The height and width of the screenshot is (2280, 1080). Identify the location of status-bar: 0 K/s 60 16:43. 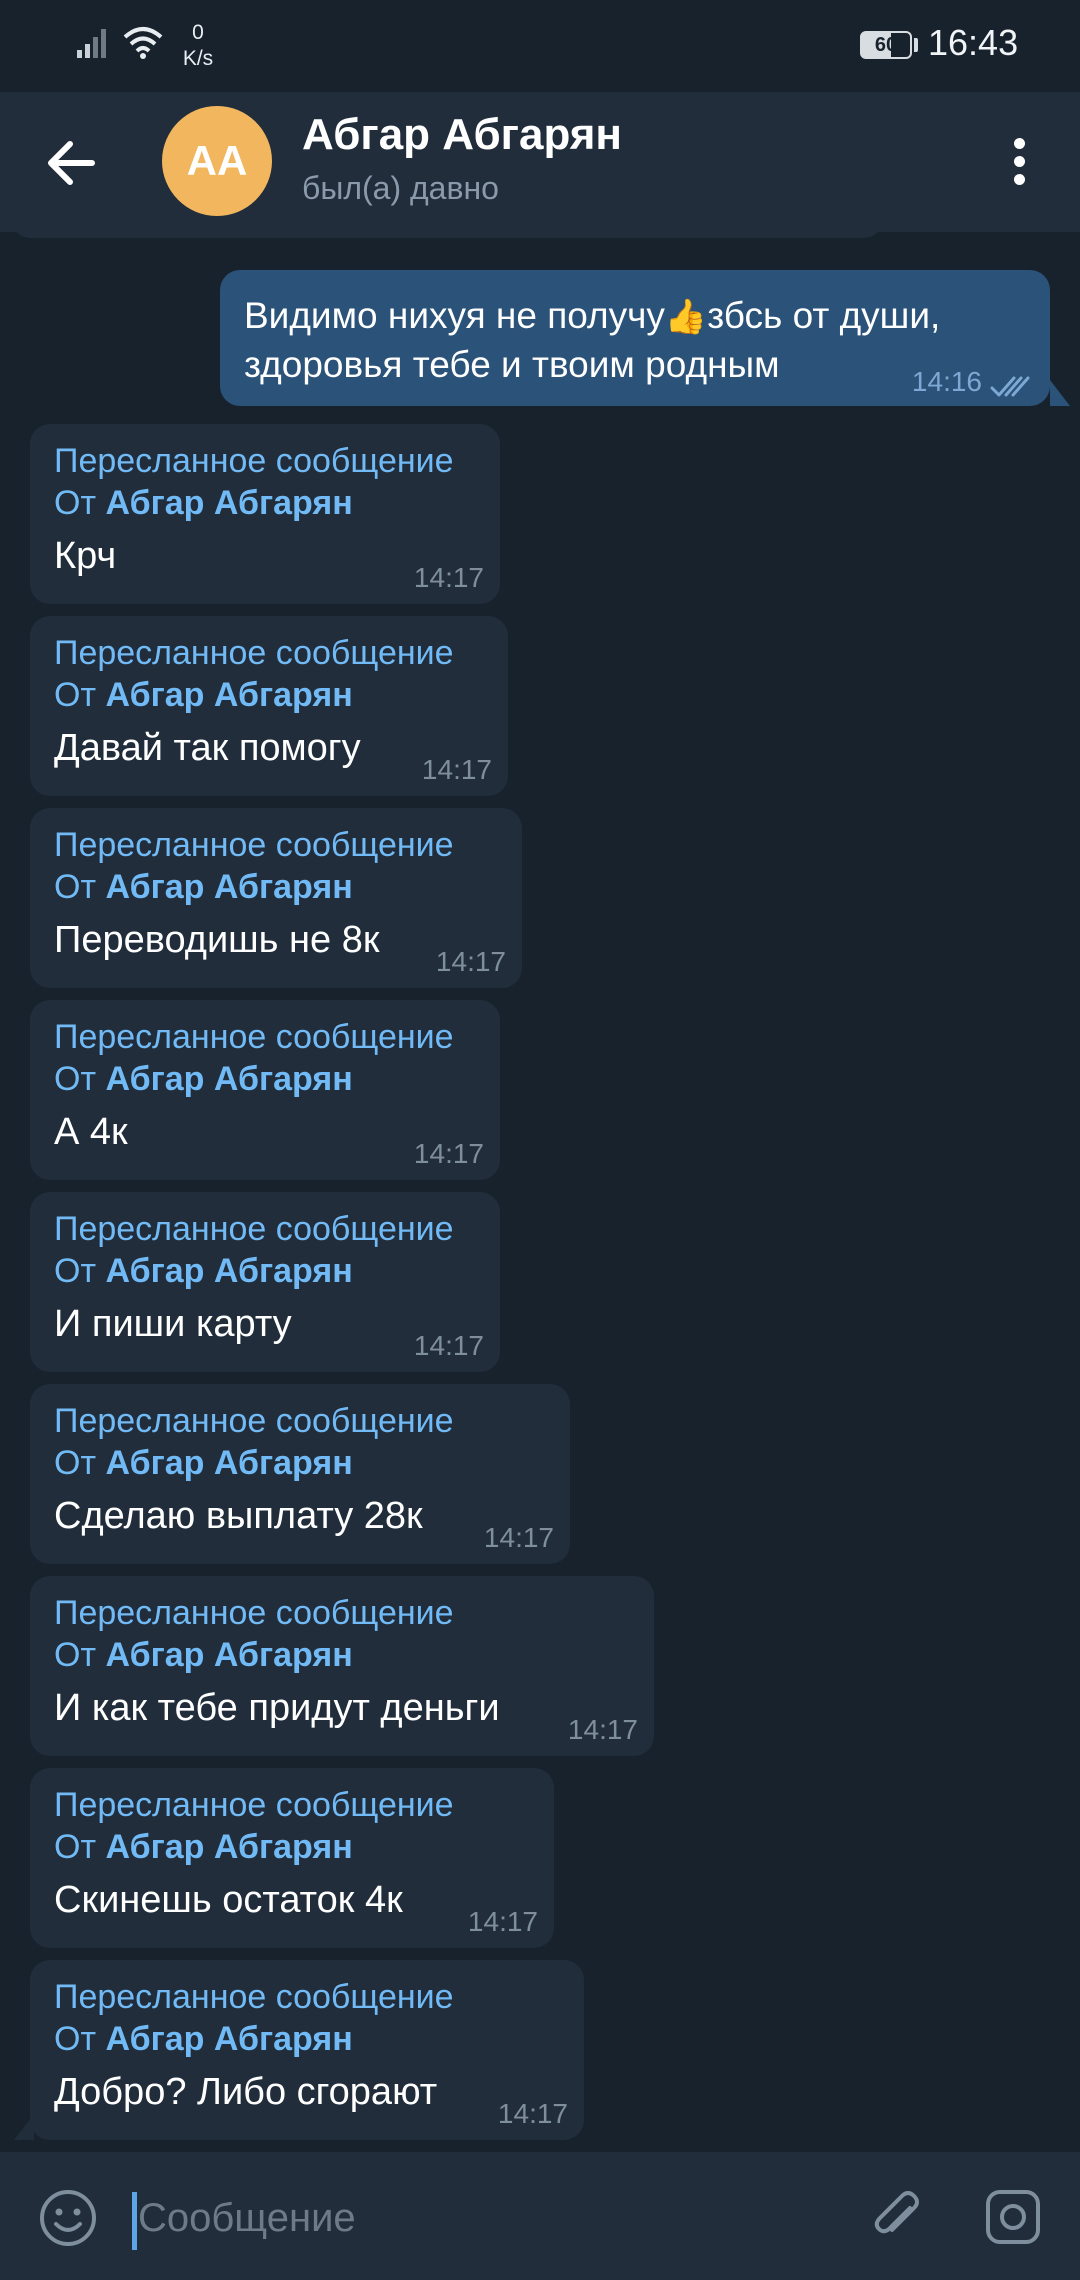
(540, 46).